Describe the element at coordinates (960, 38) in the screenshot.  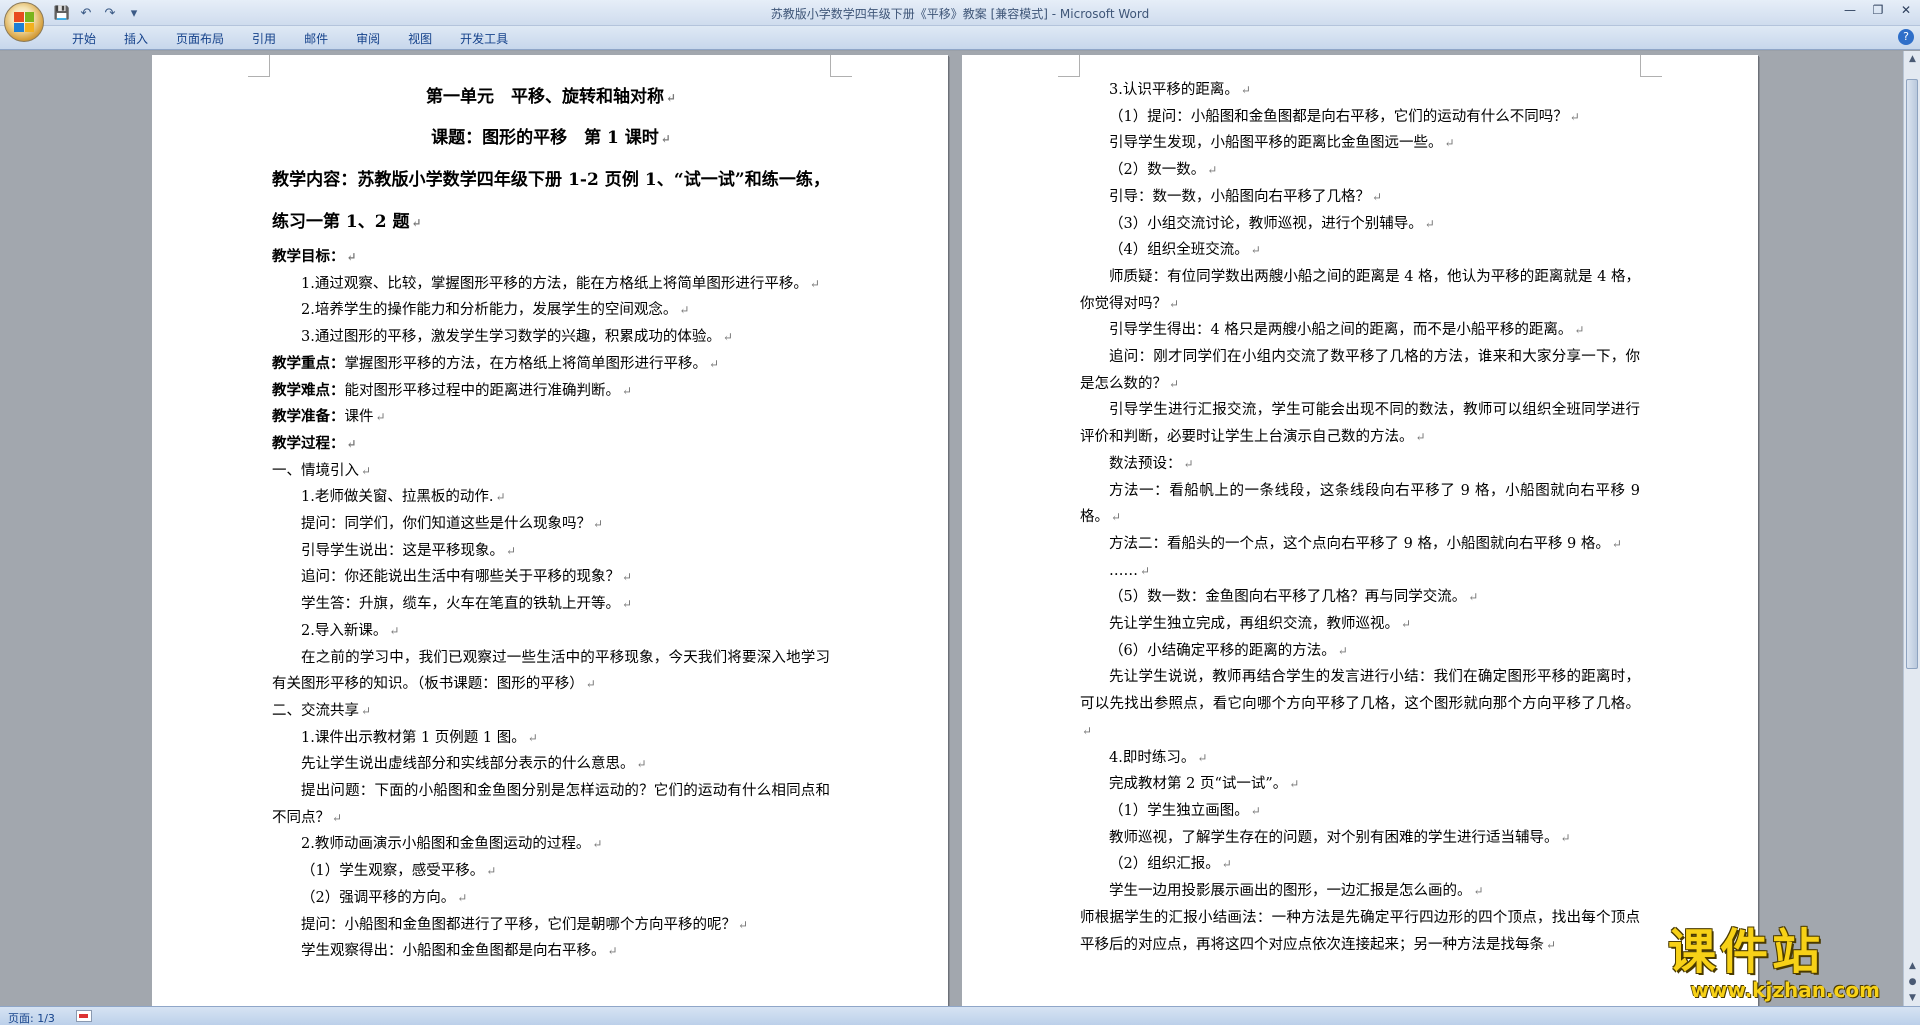
I see `ribbon-tabs-bar: 开始 插入 页面布局 引用 邮件 审阅 视图 开发工具 ?` at that location.